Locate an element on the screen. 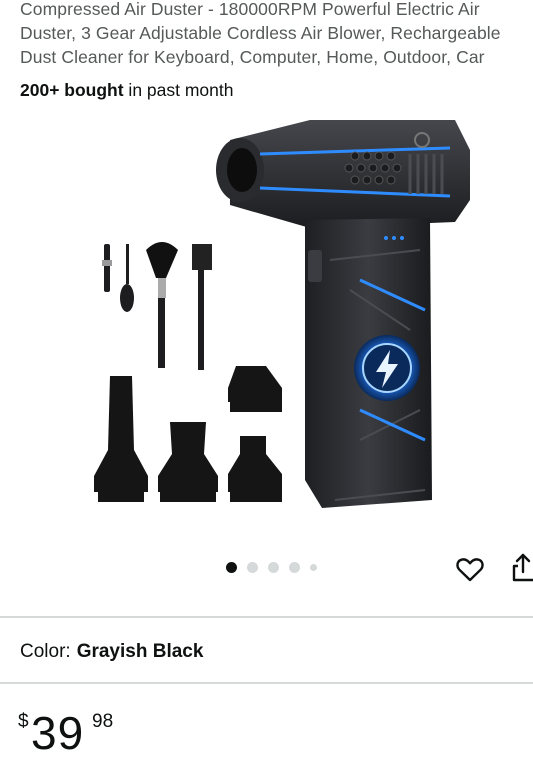 The width and height of the screenshot is (533, 771). blower-head is located at coordinates (343, 174).